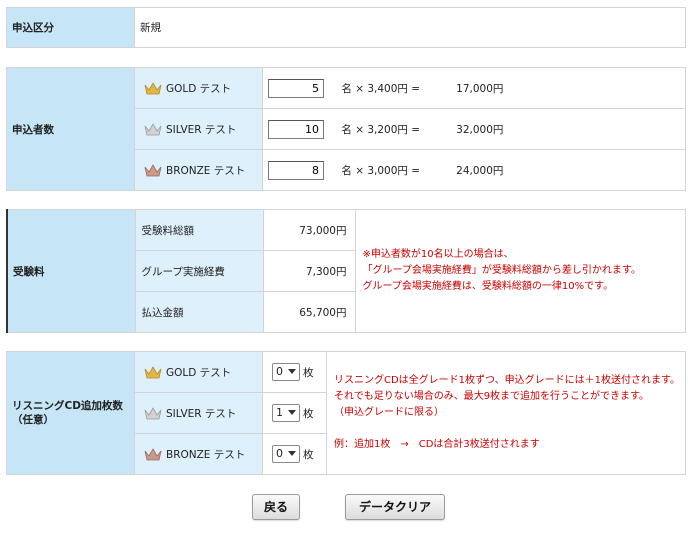 The width and height of the screenshot is (693, 543). Describe the element at coordinates (70, 129) in the screenshot. I see `applicants-label: 申込者数` at that location.